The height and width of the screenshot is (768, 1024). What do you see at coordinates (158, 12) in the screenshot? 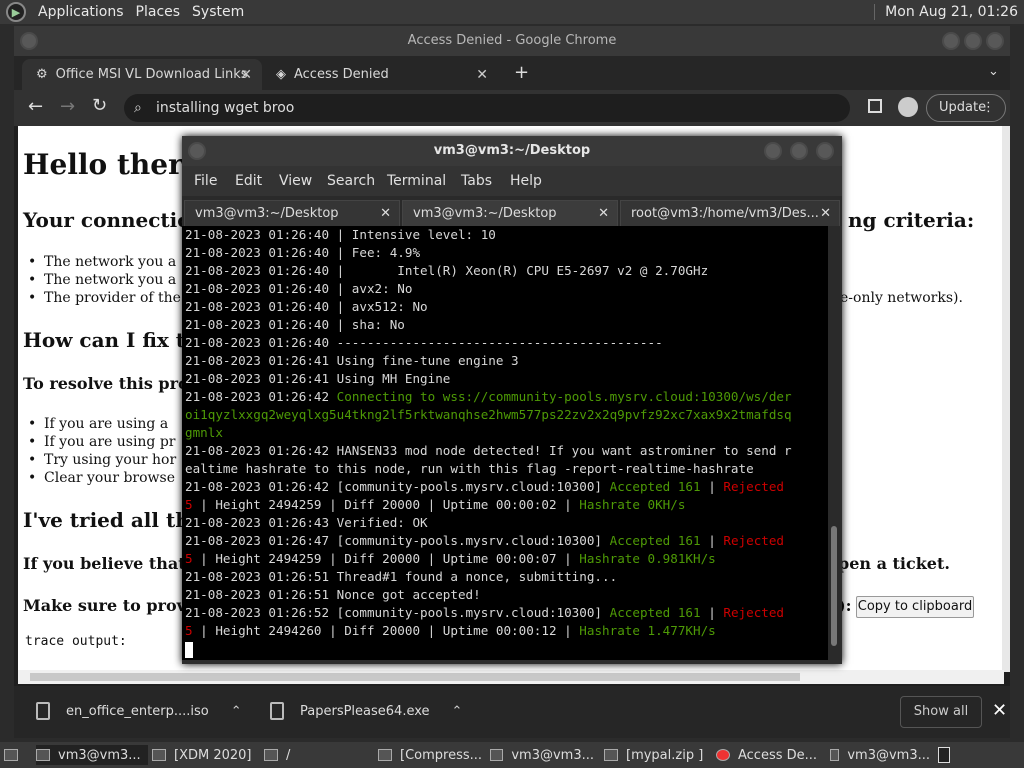
I see `places-menu: Places` at bounding box center [158, 12].